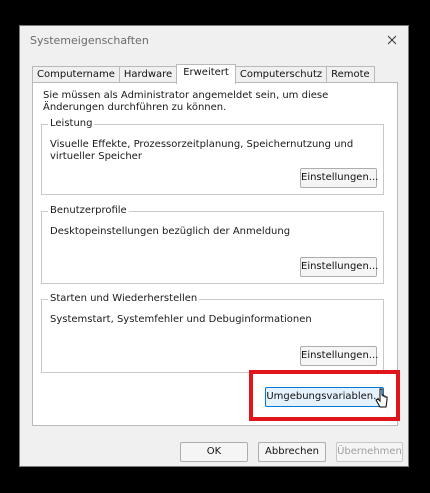  I want to click on tab-erweitert: Erweitert, so click(206, 74).